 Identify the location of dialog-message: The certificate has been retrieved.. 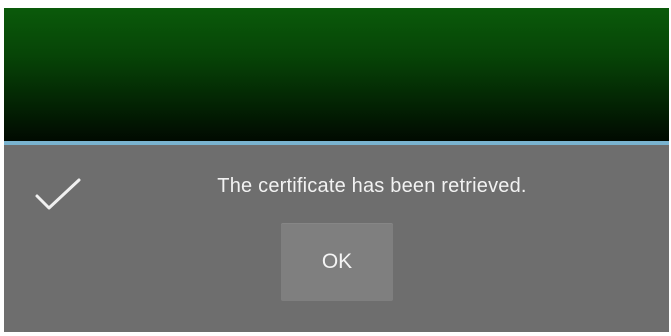
(372, 186).